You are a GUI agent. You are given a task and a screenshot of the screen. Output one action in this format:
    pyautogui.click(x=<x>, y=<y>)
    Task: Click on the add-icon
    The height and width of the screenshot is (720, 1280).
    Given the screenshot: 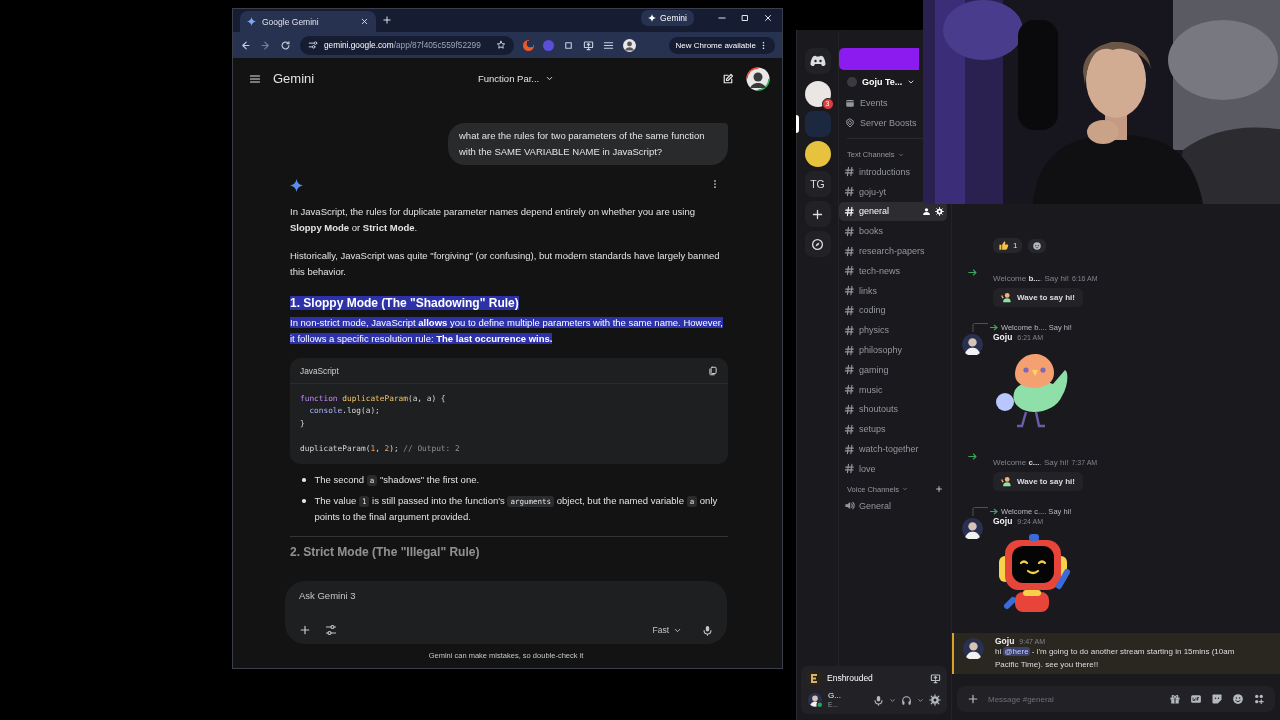 What is the action you would take?
    pyautogui.click(x=305, y=630)
    